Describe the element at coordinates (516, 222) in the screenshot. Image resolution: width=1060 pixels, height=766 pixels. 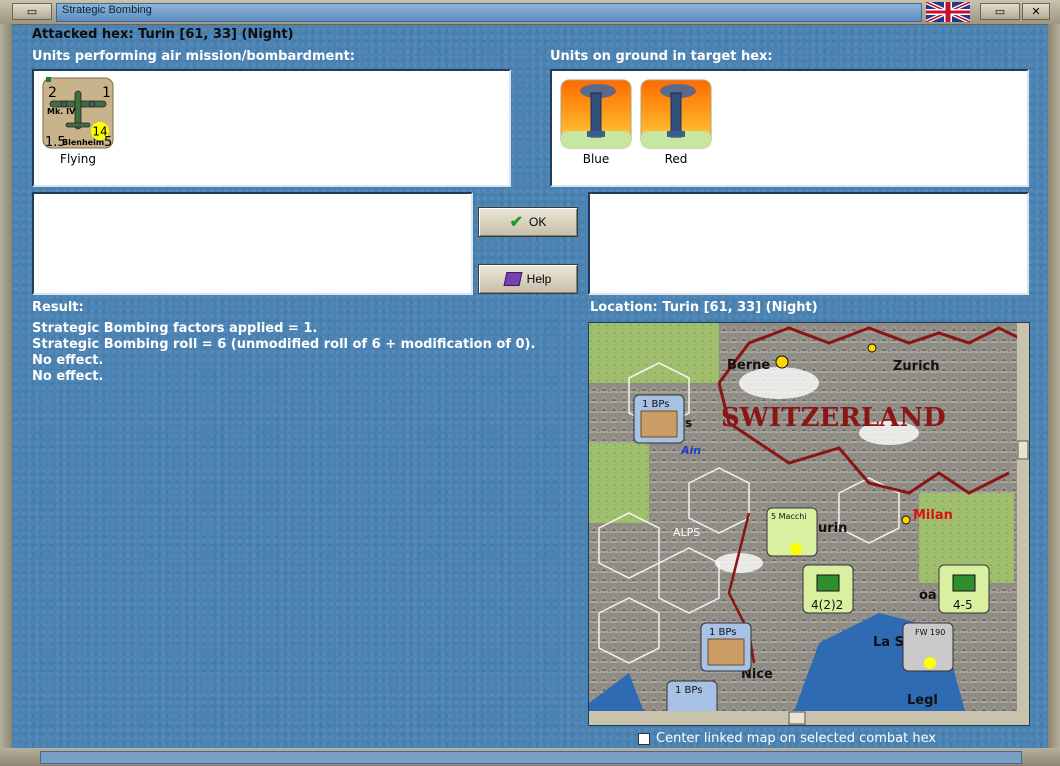
I see `checkmark-icon: ✔` at that location.